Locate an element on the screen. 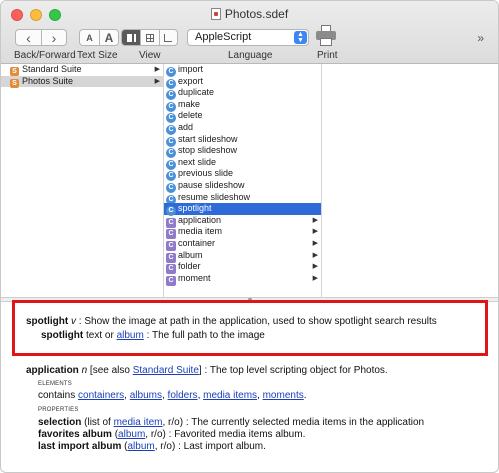 Image resolution: width=499 pixels, height=473 pixels. term-row: Cmedia item ▶ is located at coordinates (242, 233).